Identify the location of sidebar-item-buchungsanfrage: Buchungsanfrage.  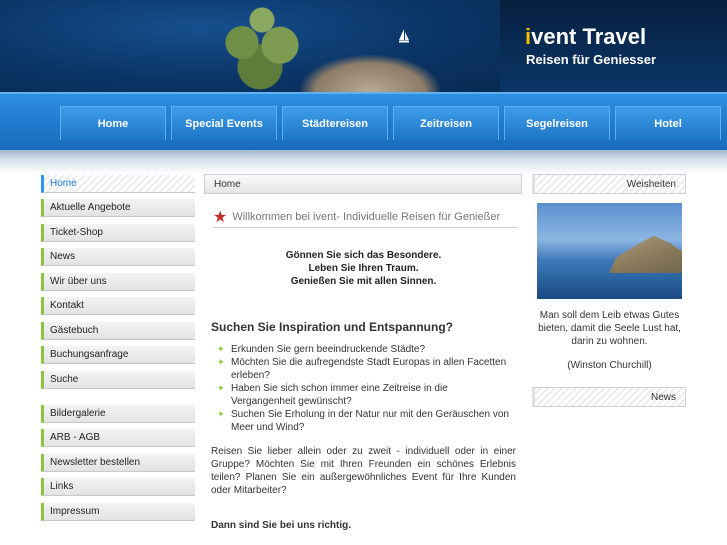
(118, 355).